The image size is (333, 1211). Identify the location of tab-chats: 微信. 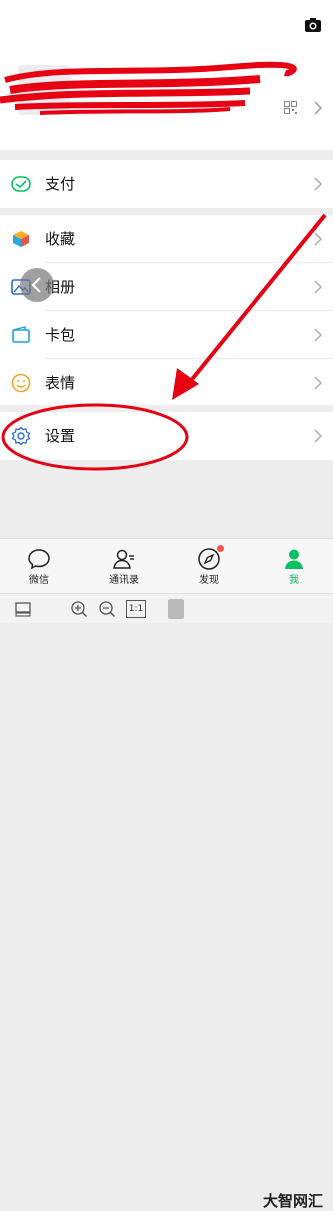
(39, 566).